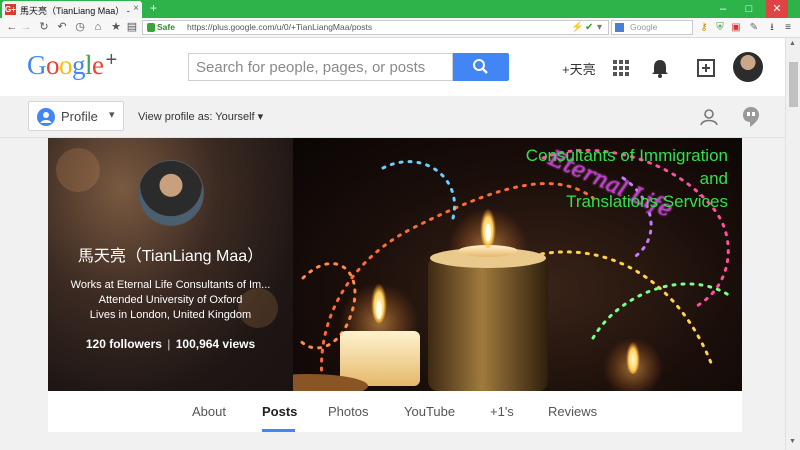  Describe the element at coordinates (395, 411) in the screenshot. I see `profile-tabs: About Posts Photos YouTube +1's Reviews` at that location.